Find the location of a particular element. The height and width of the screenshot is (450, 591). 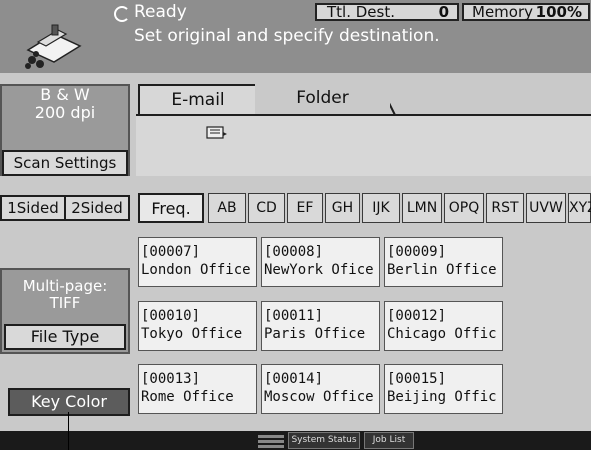

file-type-text: Multi-page: TIFF is located at coordinates (65, 295).